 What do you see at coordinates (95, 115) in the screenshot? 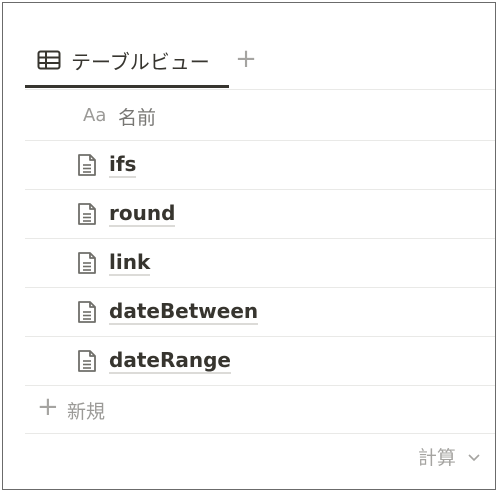
I see `text-property-icon: Aa` at bounding box center [95, 115].